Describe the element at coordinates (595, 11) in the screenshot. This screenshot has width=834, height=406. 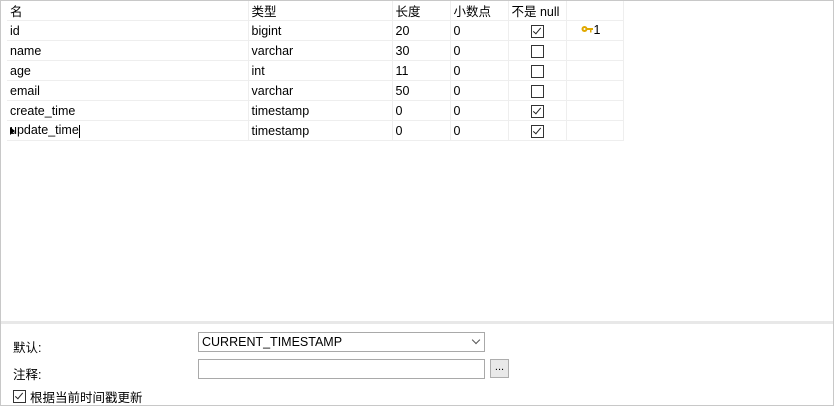
I see `column-header-key` at that location.